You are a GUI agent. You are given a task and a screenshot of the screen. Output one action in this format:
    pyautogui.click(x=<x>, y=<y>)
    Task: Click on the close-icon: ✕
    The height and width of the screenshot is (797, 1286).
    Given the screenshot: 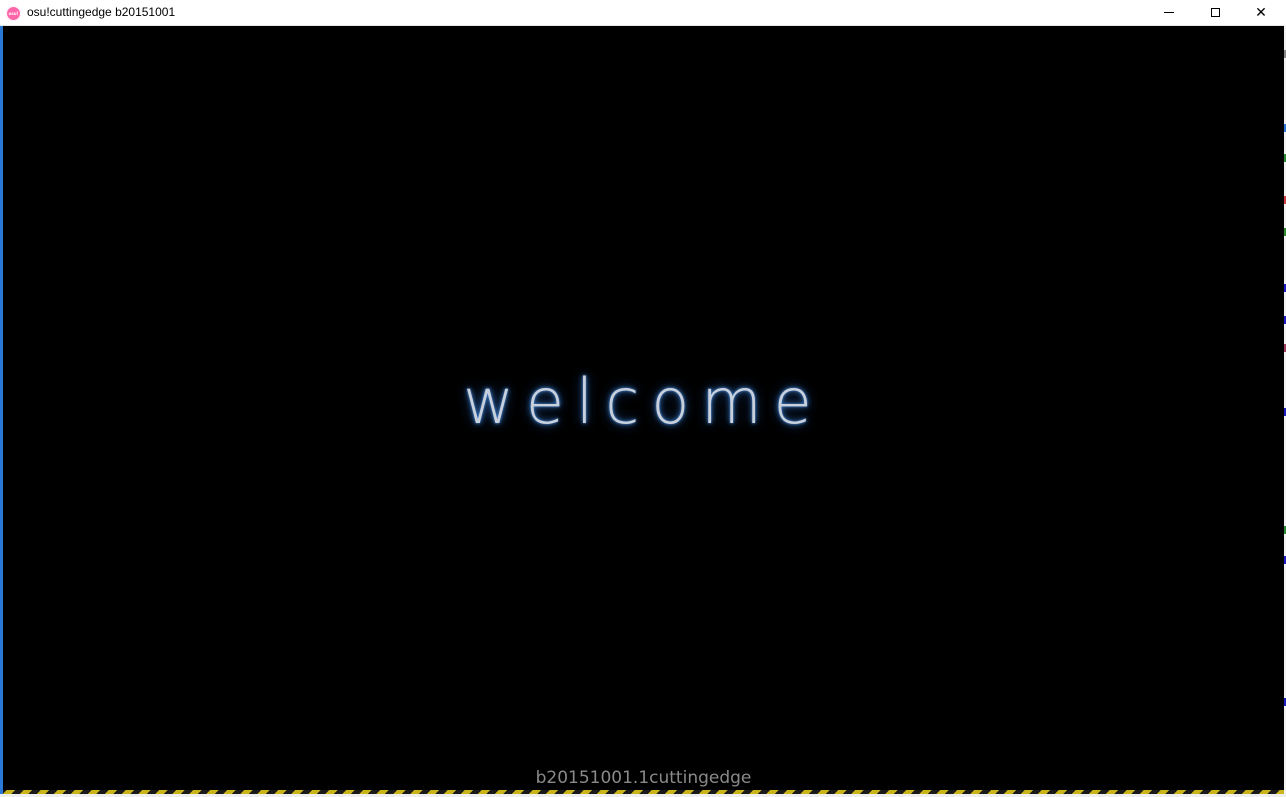 What is the action you would take?
    pyautogui.click(x=1261, y=12)
    